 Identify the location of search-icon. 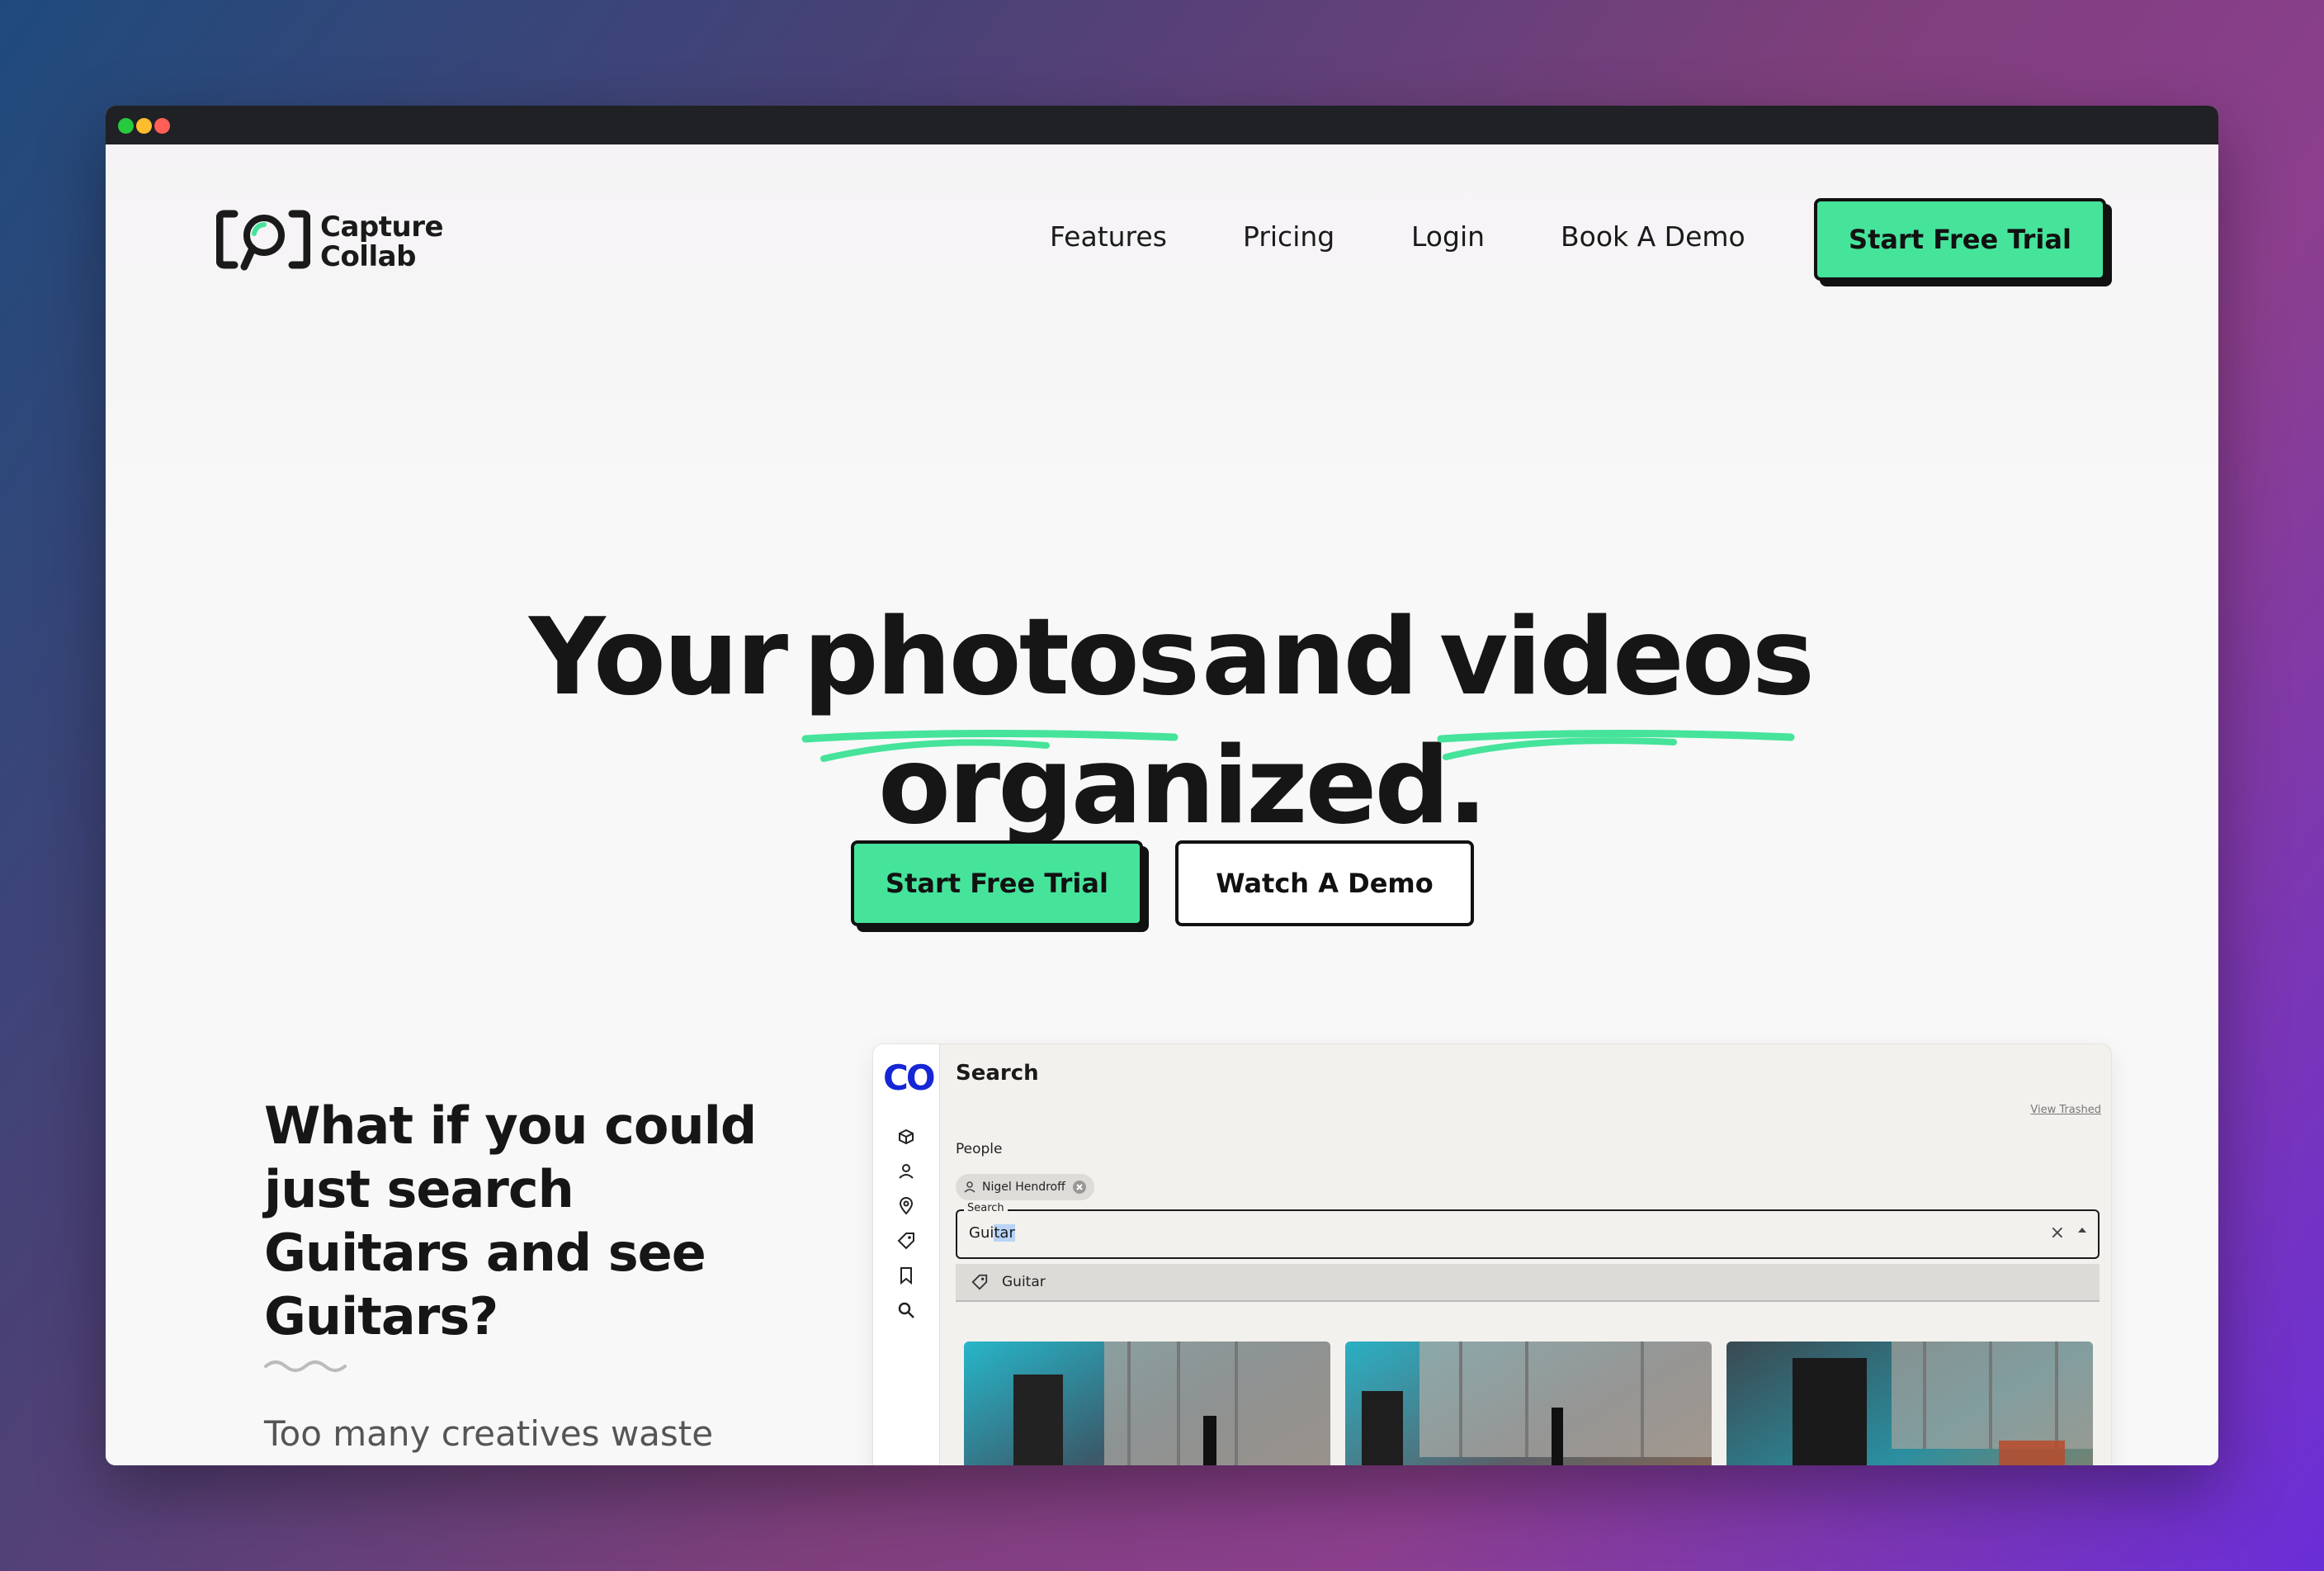
(906, 1310).